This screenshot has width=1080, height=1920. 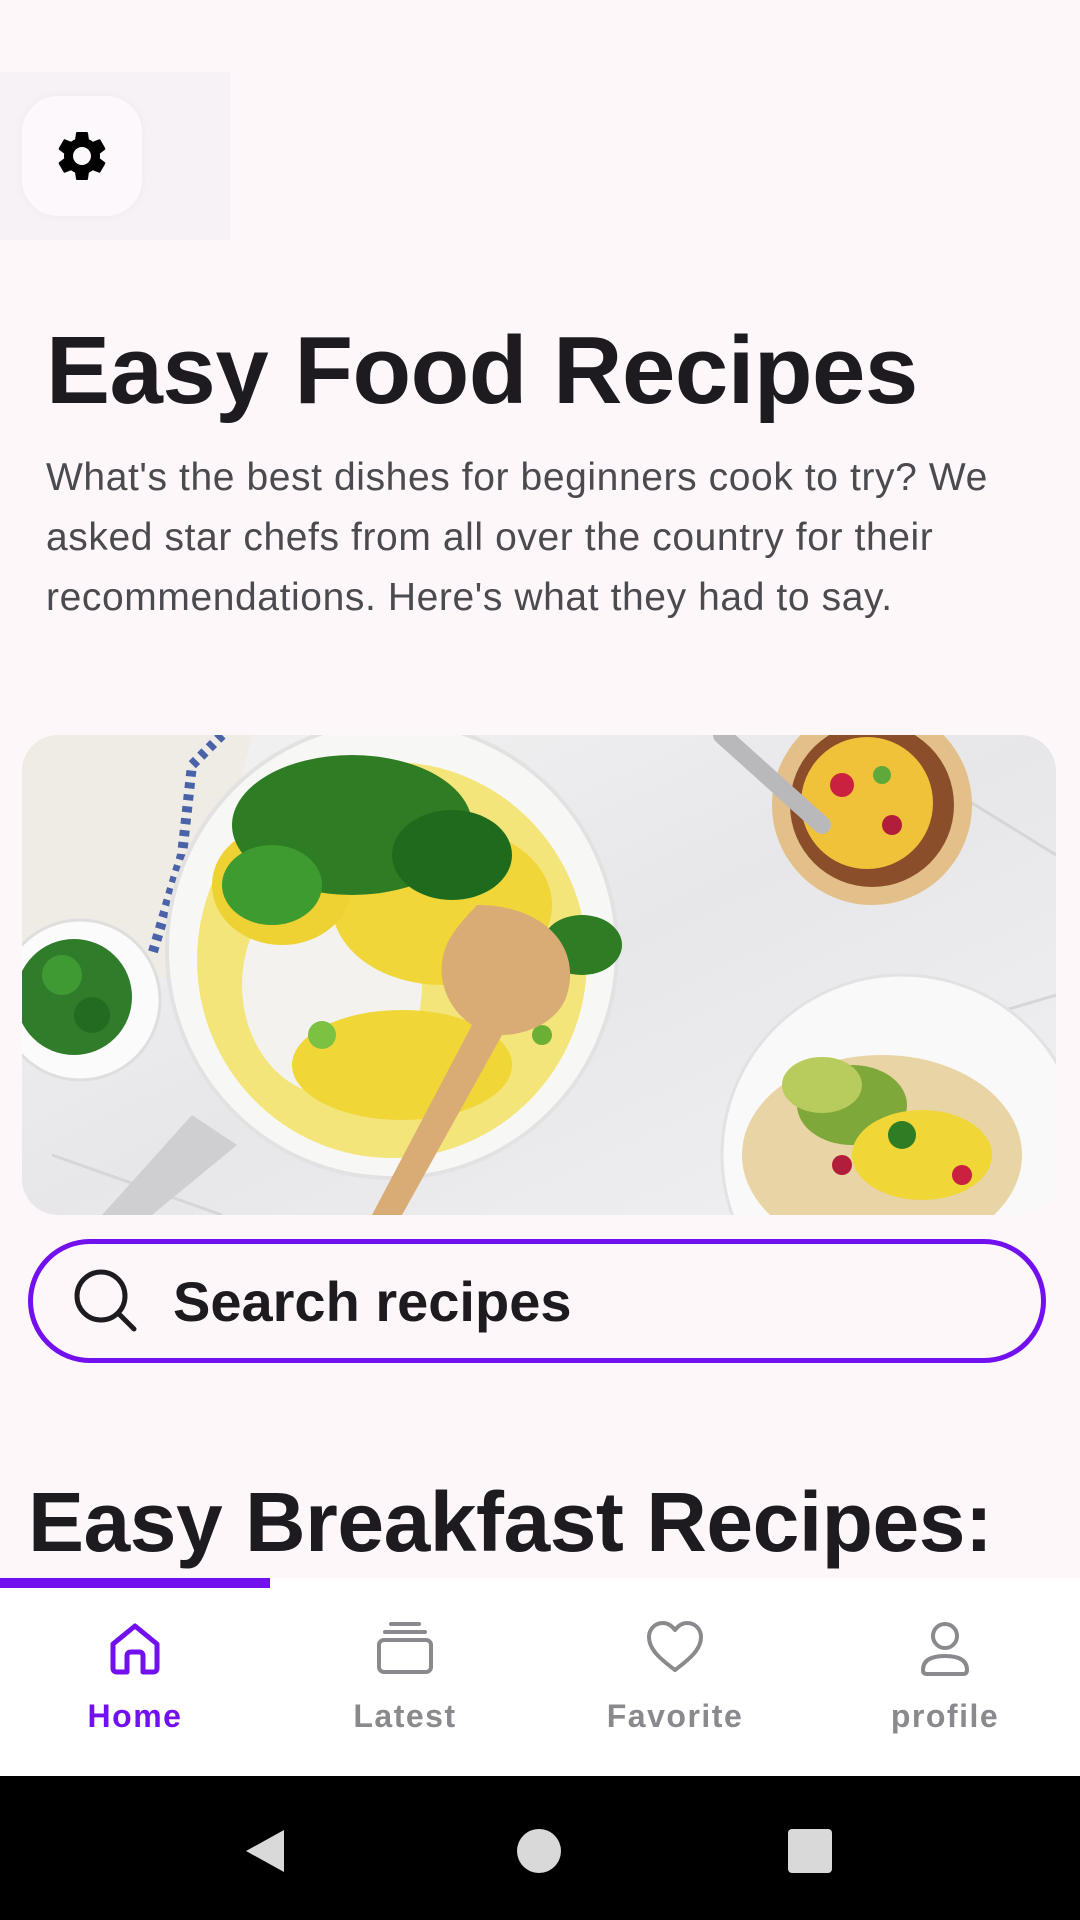 What do you see at coordinates (135, 1716) in the screenshot?
I see `nav-label-home: Home` at bounding box center [135, 1716].